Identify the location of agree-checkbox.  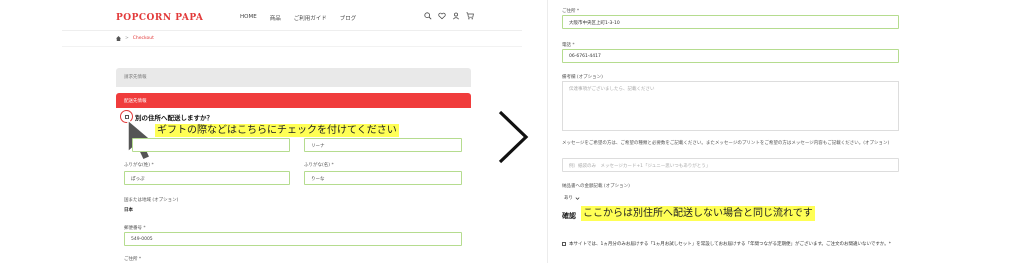
(564, 244).